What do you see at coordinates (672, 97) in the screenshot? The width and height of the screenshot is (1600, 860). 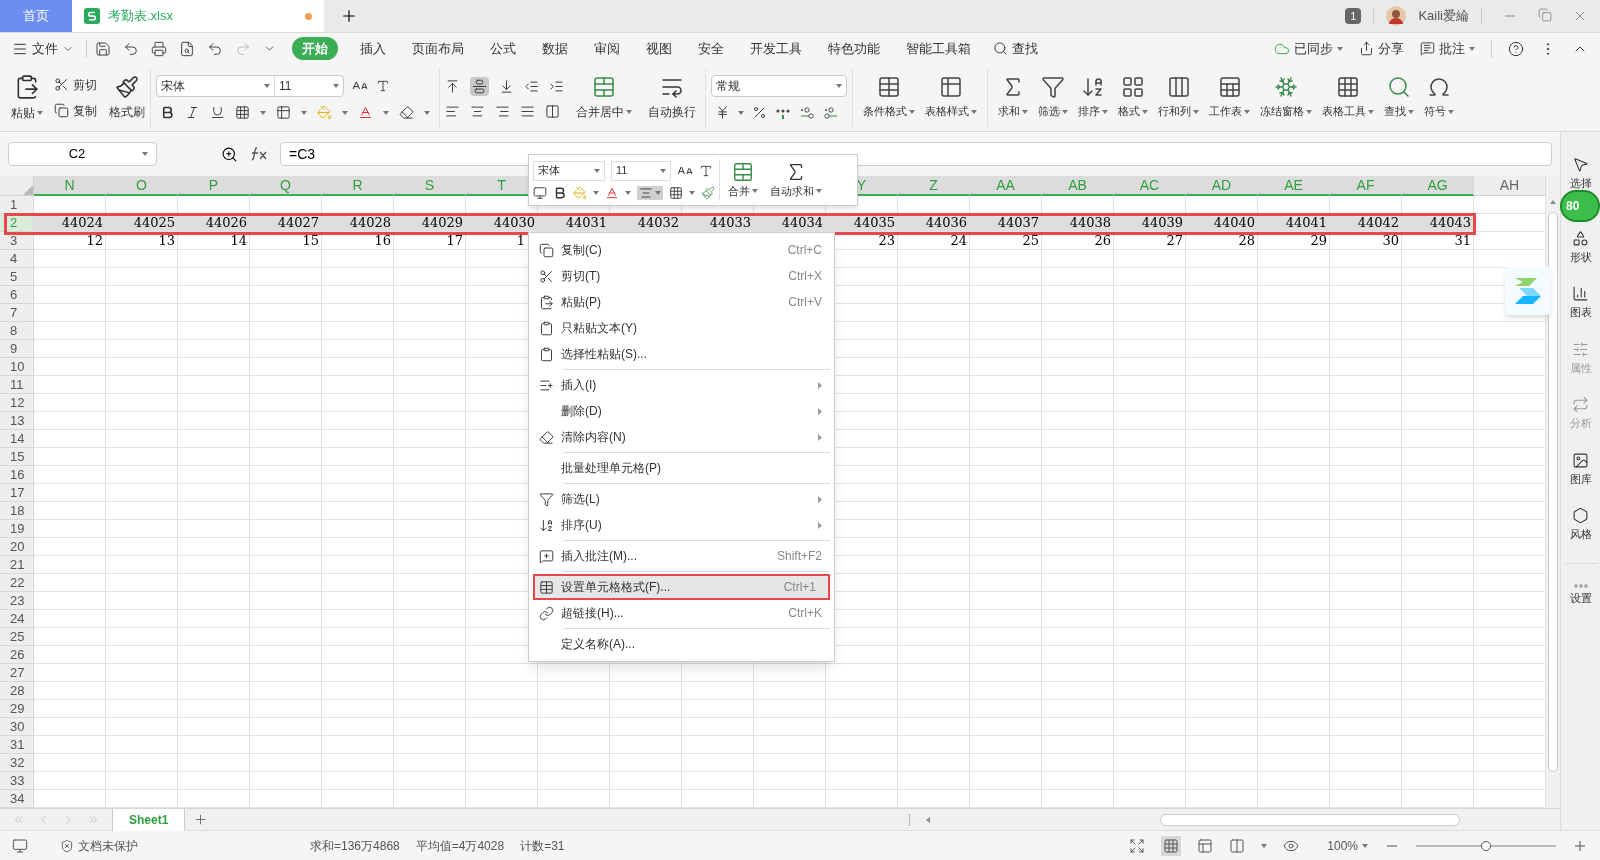 I see `wrap-text-button: 自动换行` at bounding box center [672, 97].